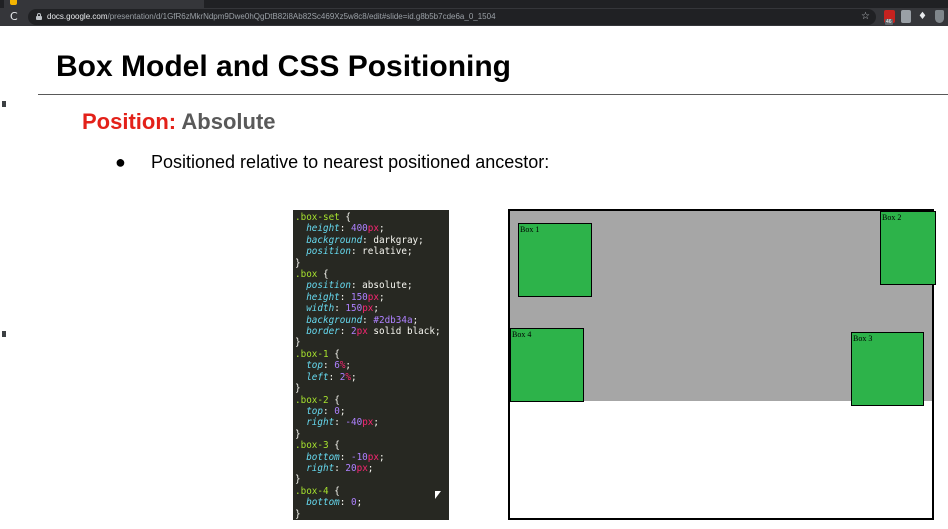  I want to click on code-line: position: relative;, so click(372, 251).